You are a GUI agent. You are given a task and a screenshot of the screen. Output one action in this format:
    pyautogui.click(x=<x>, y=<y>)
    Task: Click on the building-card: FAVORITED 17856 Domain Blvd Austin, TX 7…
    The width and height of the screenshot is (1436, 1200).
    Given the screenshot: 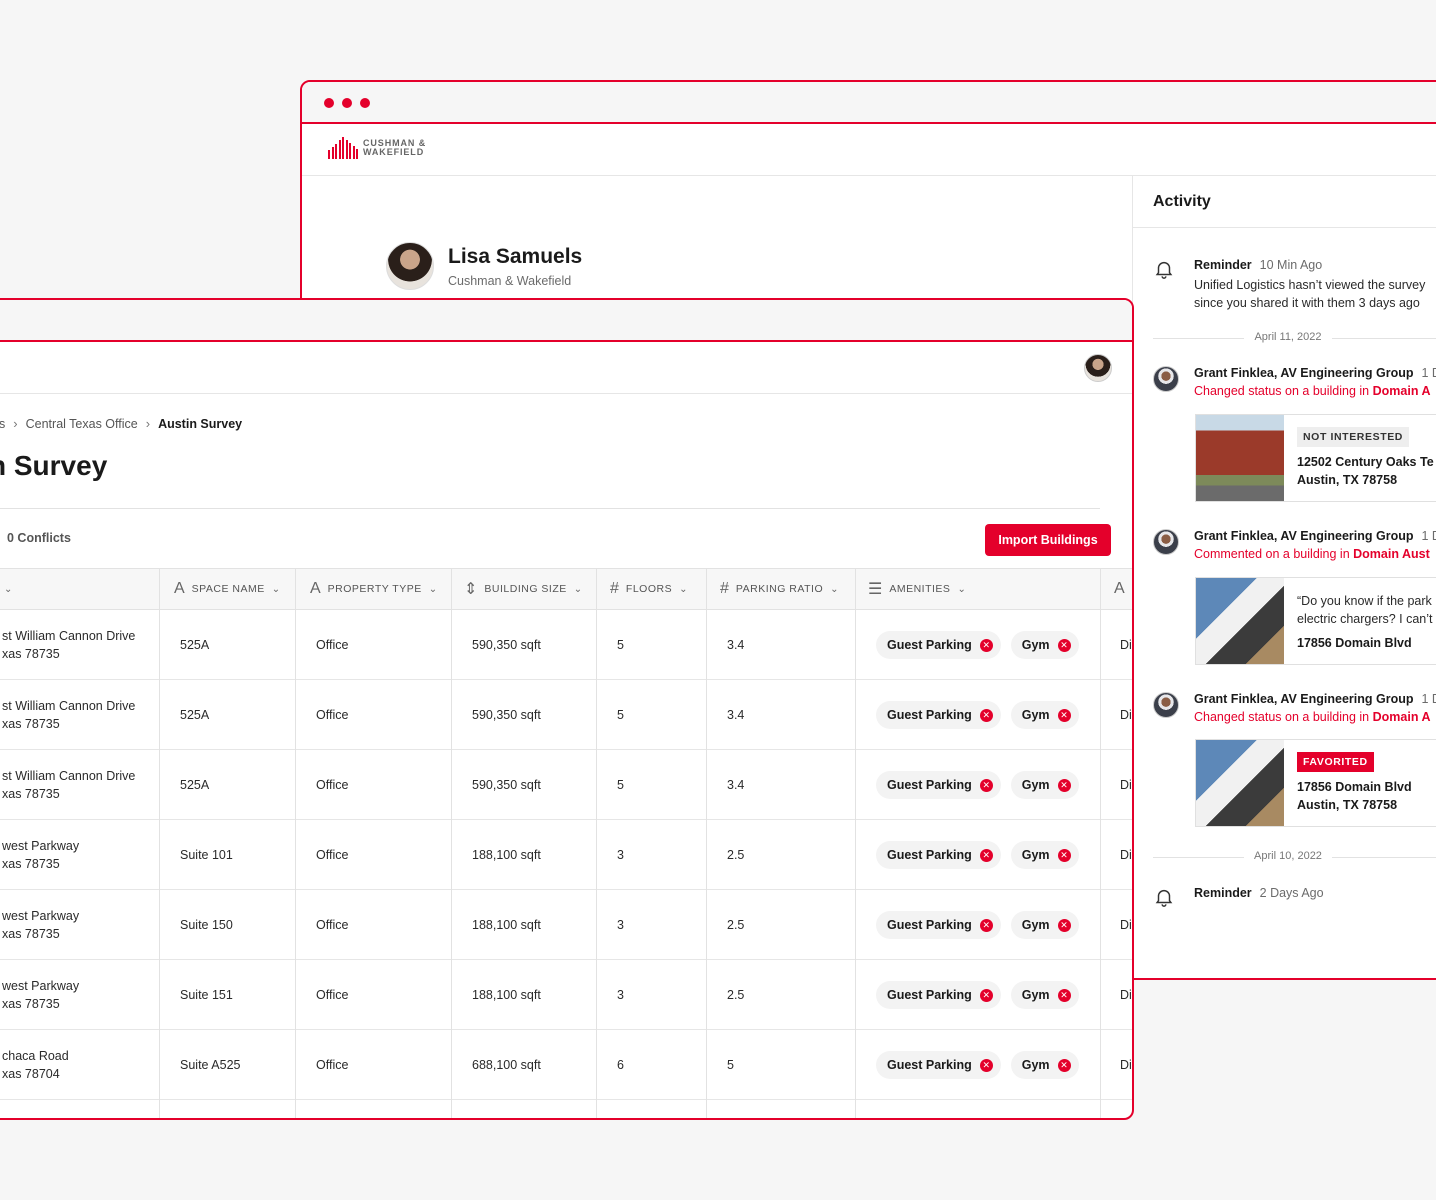 What is the action you would take?
    pyautogui.click(x=1315, y=783)
    